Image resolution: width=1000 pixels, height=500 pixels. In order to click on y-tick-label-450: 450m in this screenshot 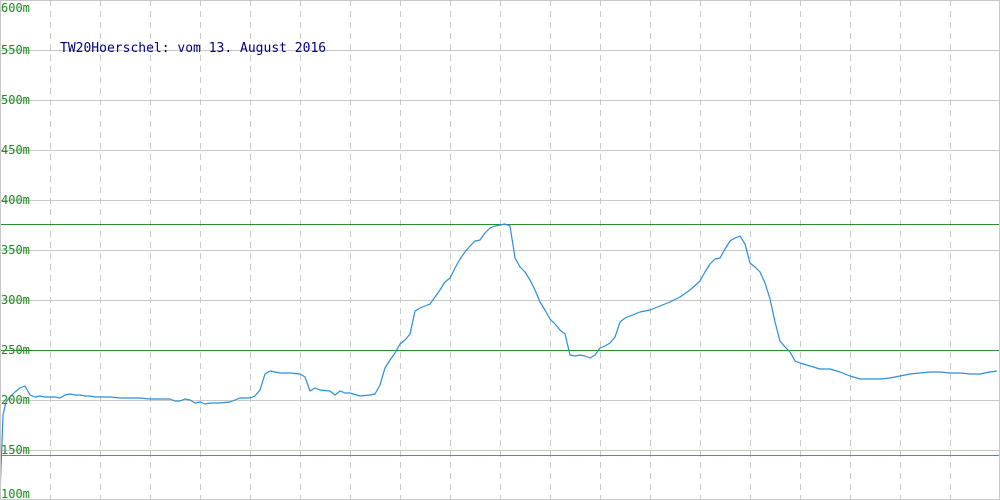, I will do `click(15, 150)`.